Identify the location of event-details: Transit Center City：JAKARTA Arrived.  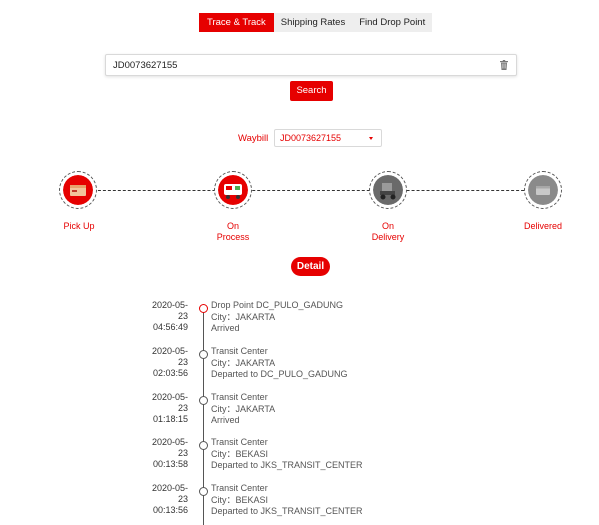
(243, 409).